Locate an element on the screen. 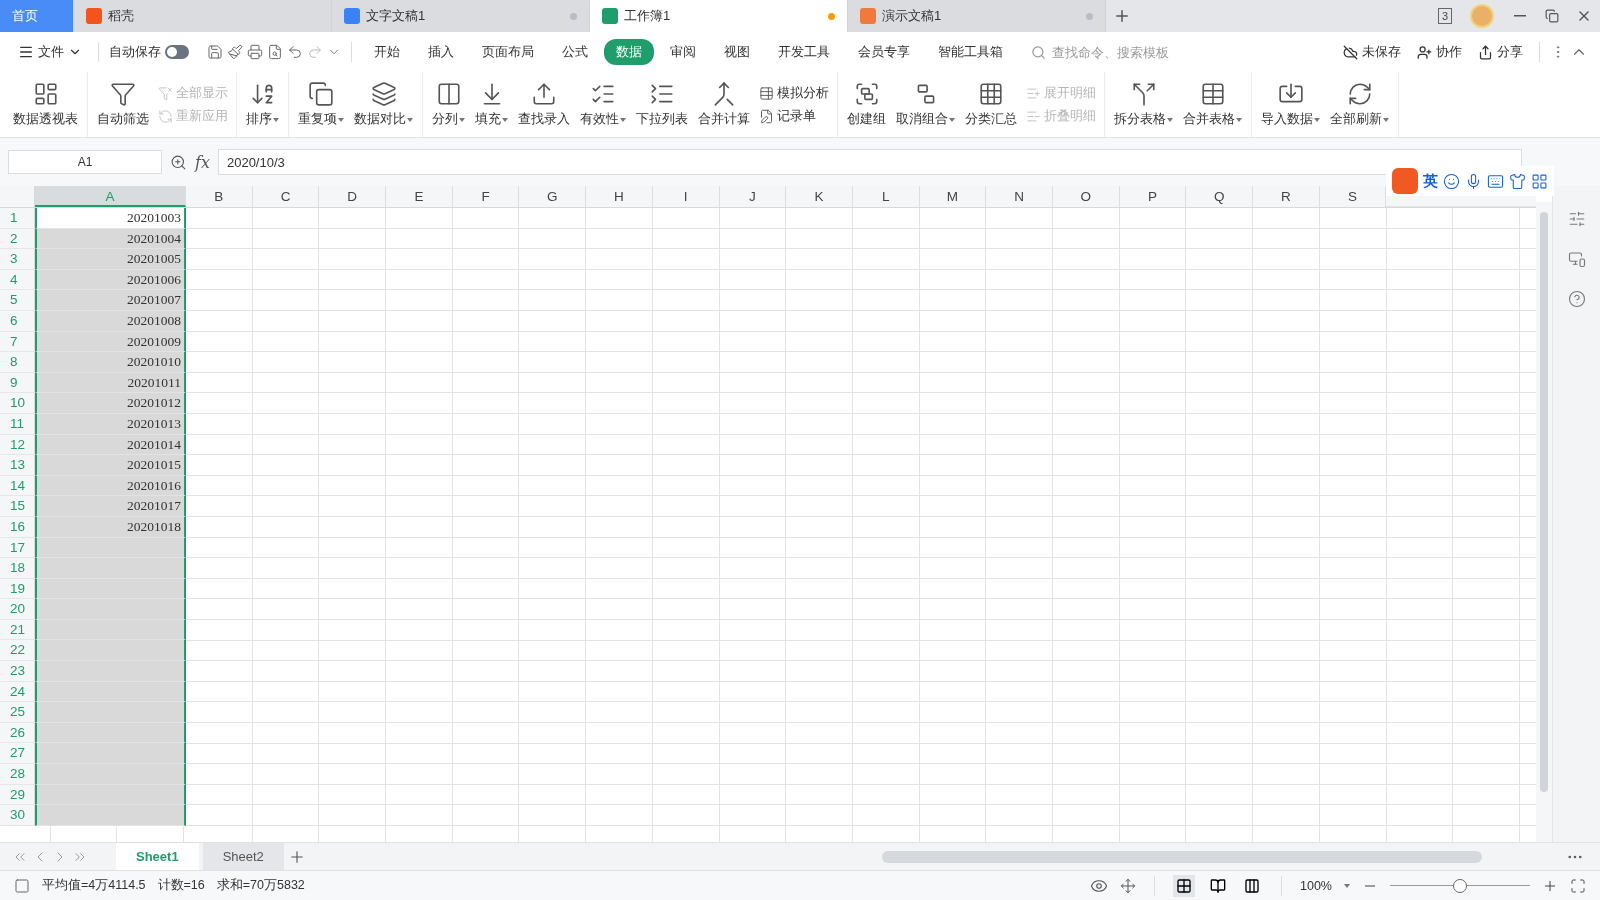 The height and width of the screenshot is (900, 1600). ribbon-button: 有效性 is located at coordinates (603, 104).